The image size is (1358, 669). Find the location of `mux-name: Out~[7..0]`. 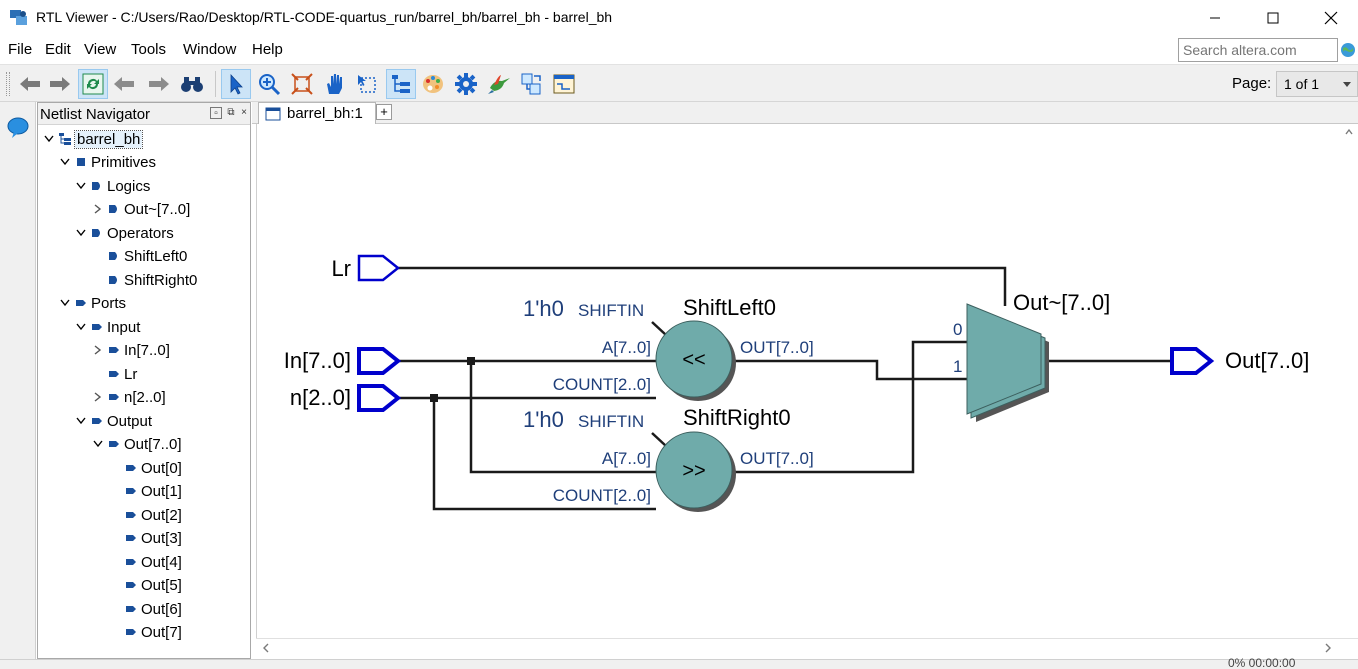

mux-name: Out~[7..0] is located at coordinates (1061, 302).